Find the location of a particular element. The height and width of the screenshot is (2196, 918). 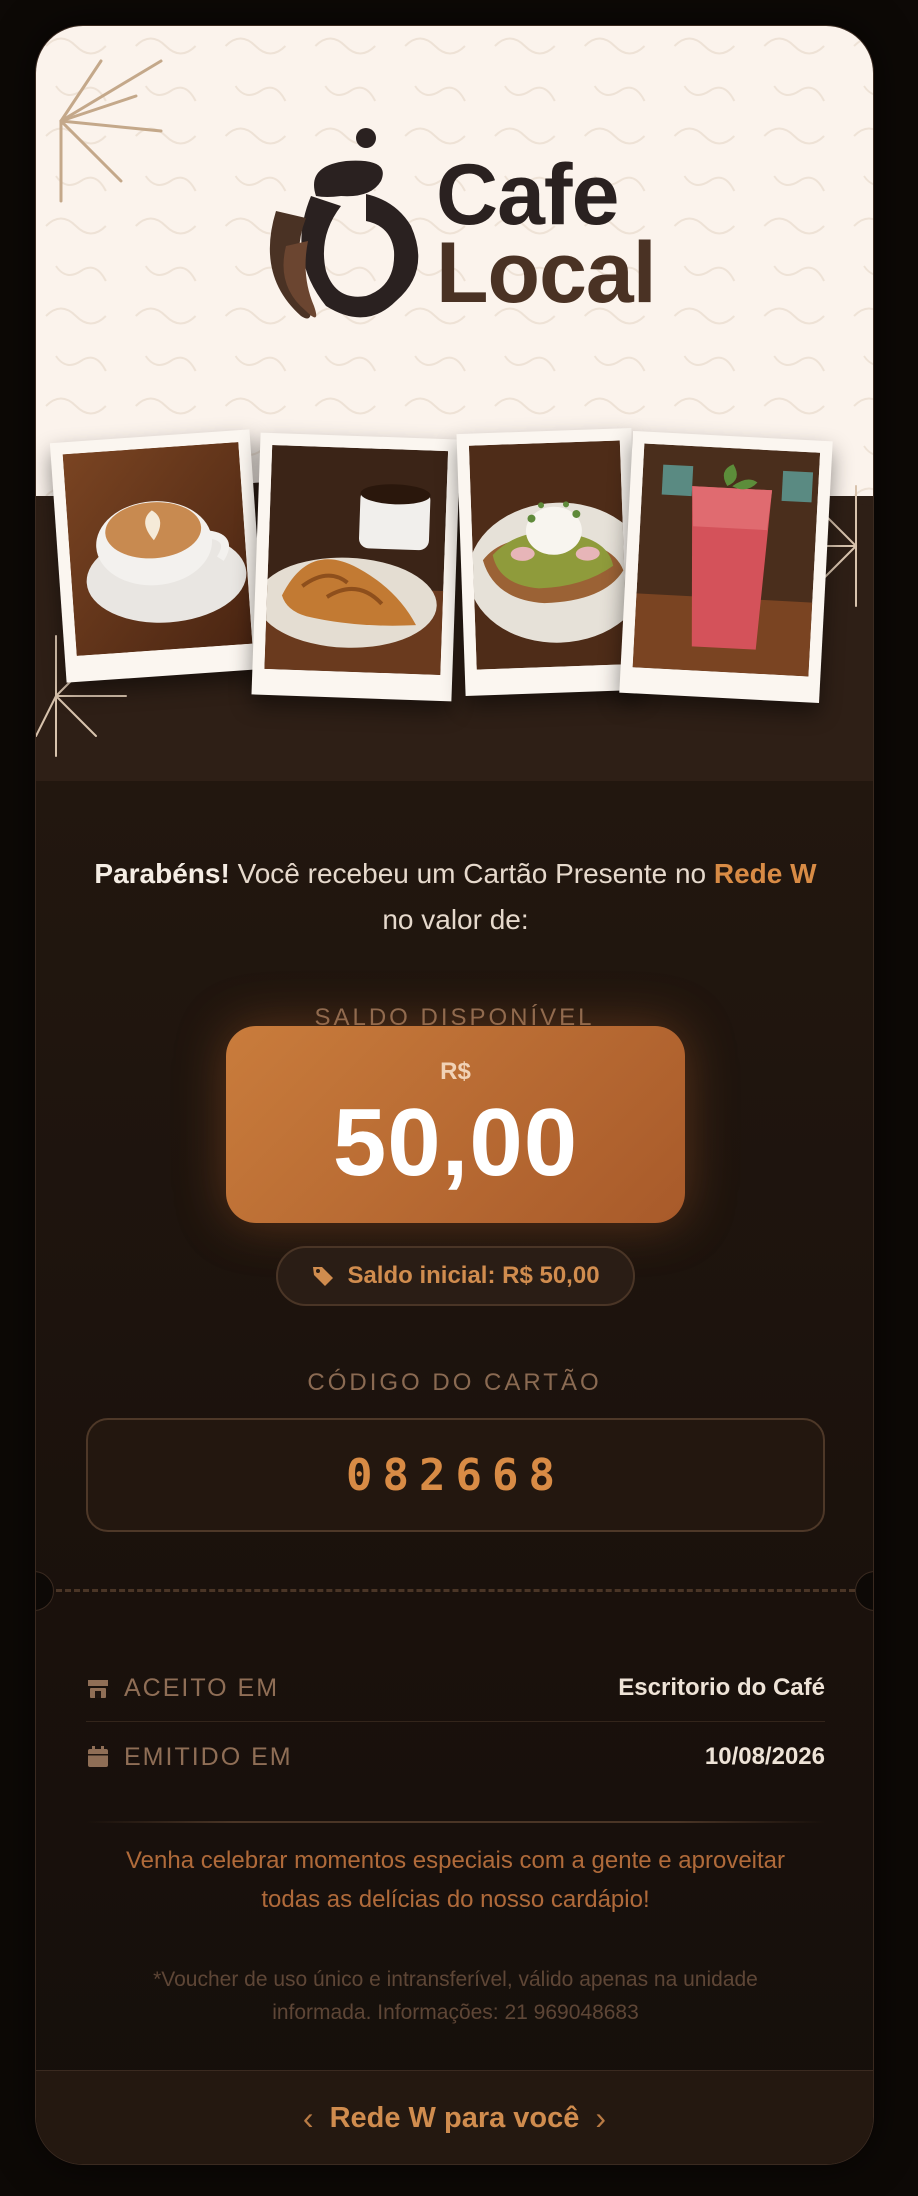

accepted-value: Escritorio do Café is located at coordinates (721, 1687).